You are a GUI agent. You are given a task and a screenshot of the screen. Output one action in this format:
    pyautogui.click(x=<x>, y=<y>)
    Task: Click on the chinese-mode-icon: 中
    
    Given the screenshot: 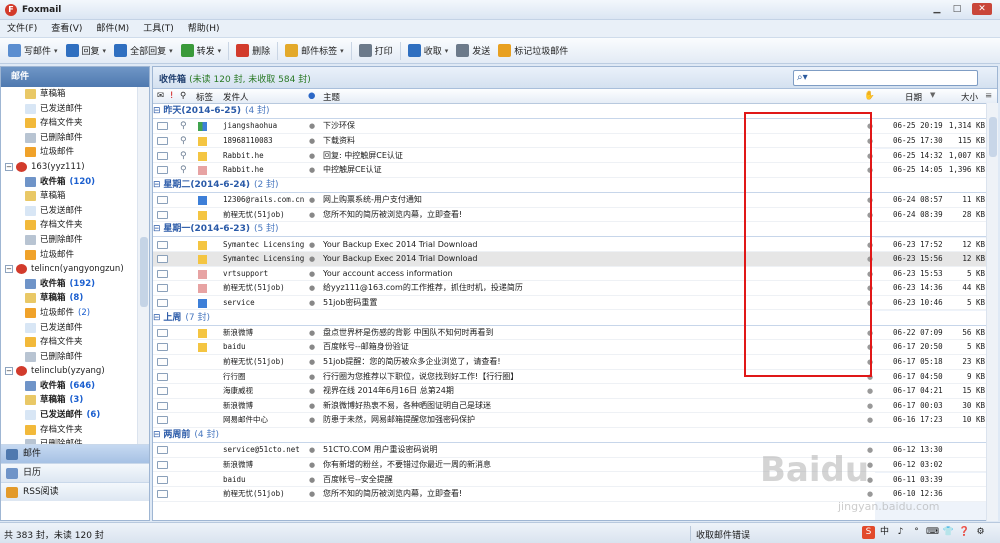 What is the action you would take?
    pyautogui.click(x=884, y=532)
    